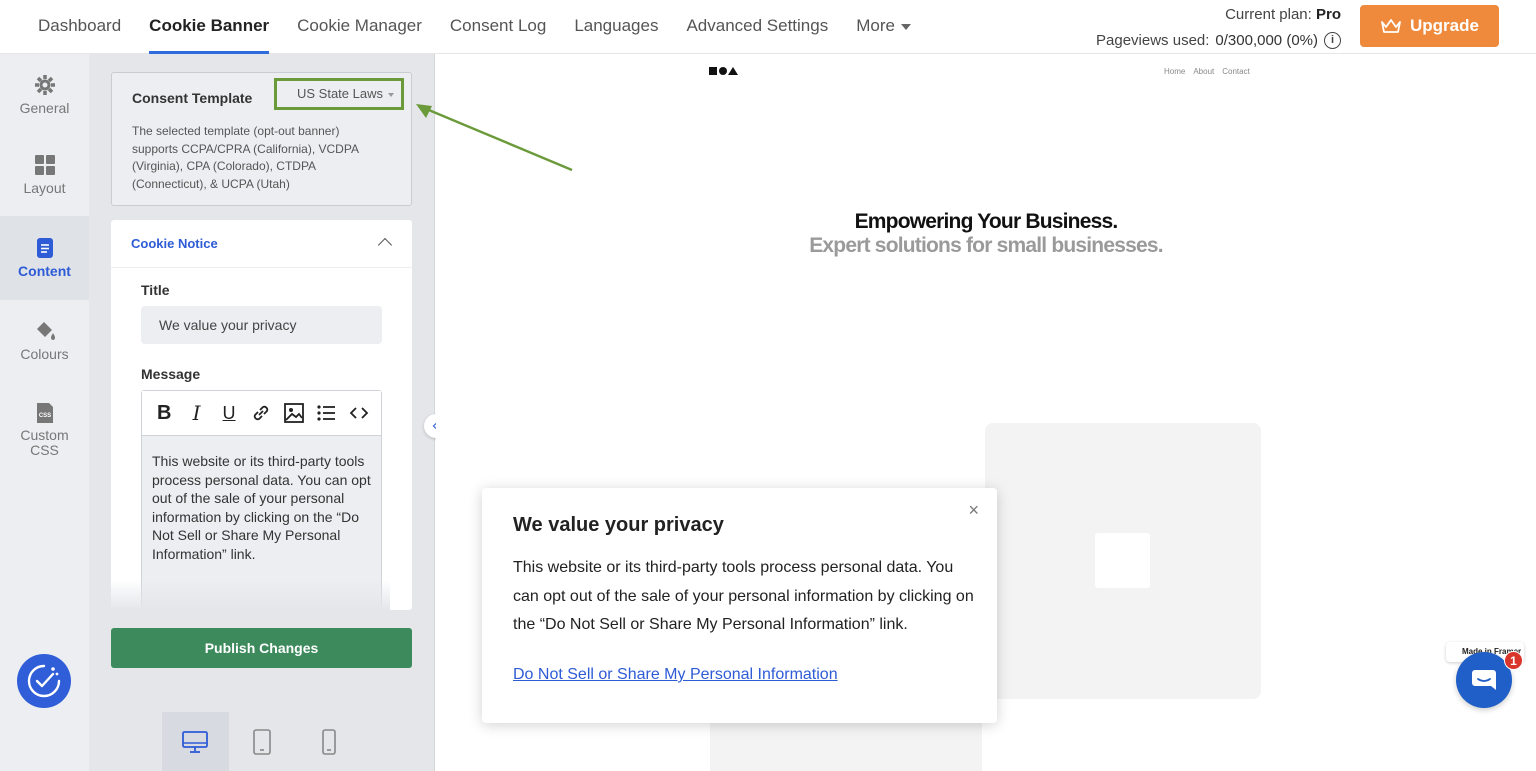  What do you see at coordinates (359, 27) in the screenshot?
I see `tab-cookie-manager: Cookie Manager` at bounding box center [359, 27].